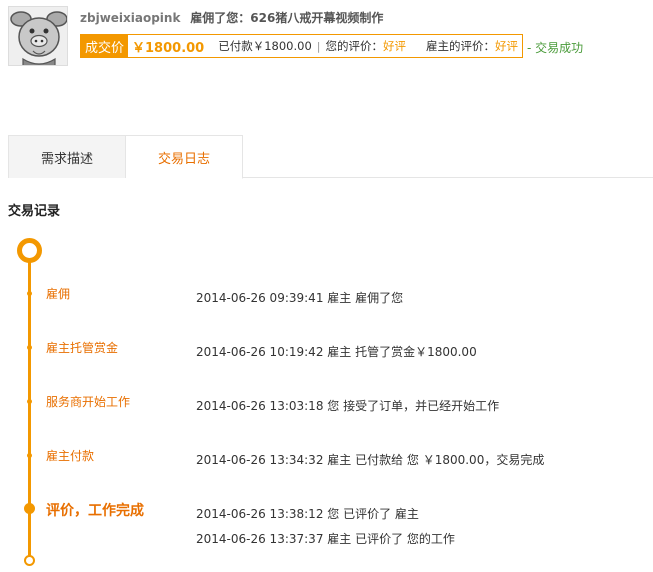 Image resolution: width=653 pixels, height=572 pixels. What do you see at coordinates (70, 456) in the screenshot?
I see `step-label: 雇主付款` at bounding box center [70, 456].